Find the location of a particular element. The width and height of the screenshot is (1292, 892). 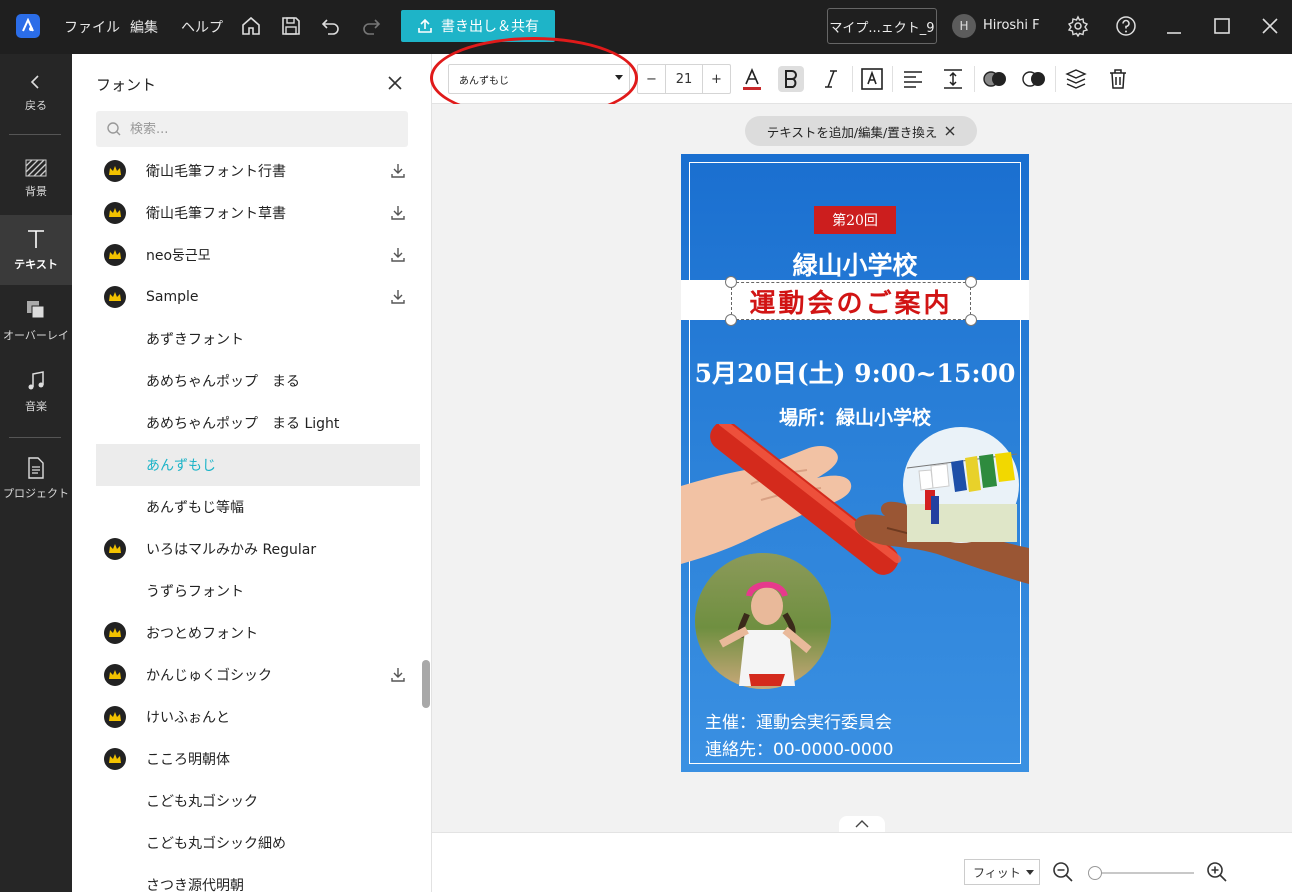

edit-hint-pill: テキストを追加/編集/置き換え is located at coordinates (861, 131).